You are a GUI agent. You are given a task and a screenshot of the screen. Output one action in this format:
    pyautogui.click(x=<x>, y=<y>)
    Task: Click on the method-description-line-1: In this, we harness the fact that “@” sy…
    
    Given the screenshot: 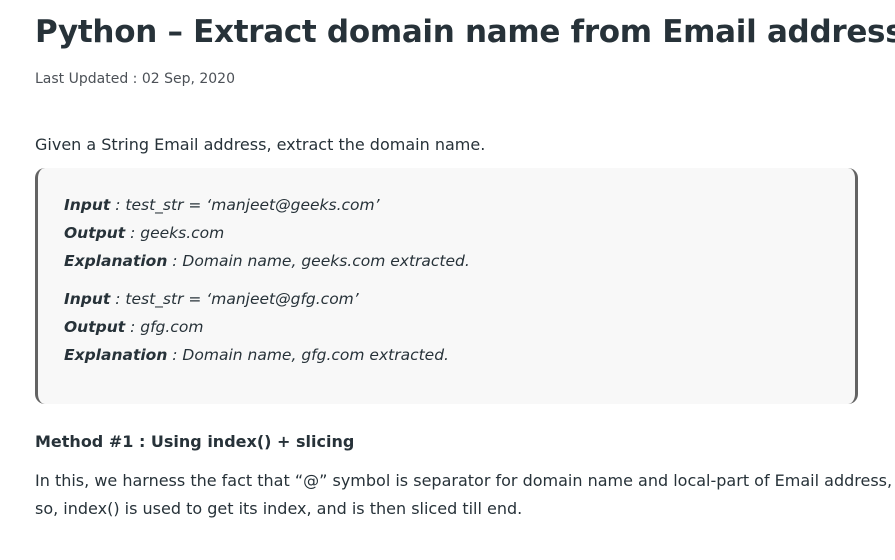 What is the action you would take?
    pyautogui.click(x=464, y=480)
    